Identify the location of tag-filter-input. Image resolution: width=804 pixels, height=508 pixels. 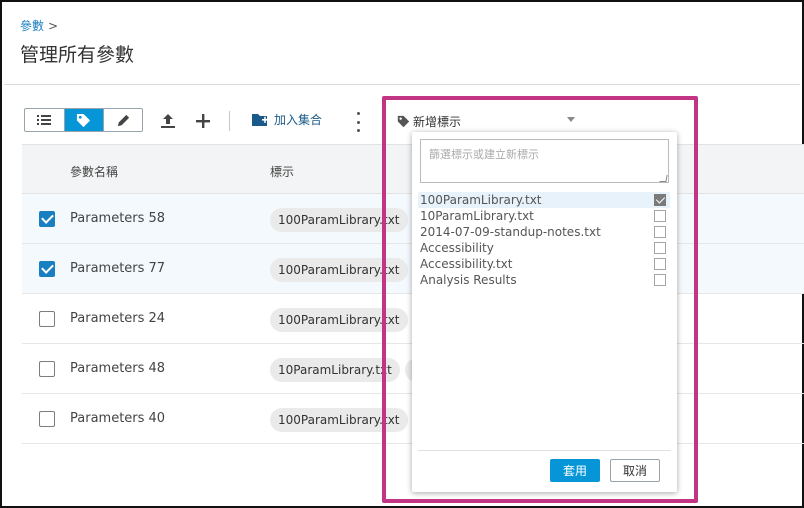
(544, 161).